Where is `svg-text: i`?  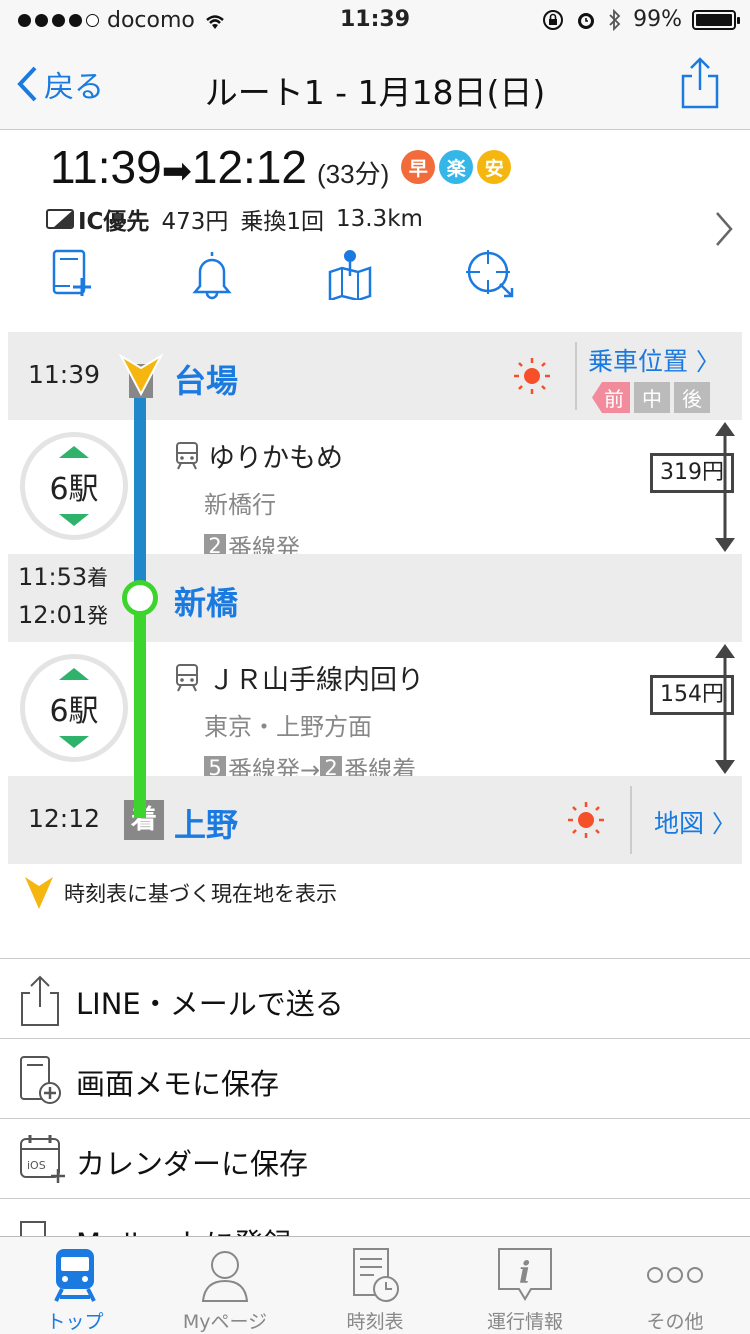
svg-text: i is located at coordinates (524, 1273).